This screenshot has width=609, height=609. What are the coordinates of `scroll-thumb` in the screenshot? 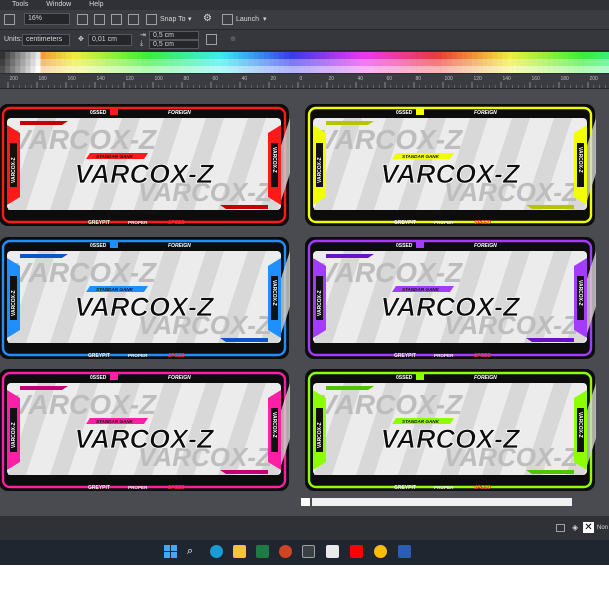 It's located at (442, 502).